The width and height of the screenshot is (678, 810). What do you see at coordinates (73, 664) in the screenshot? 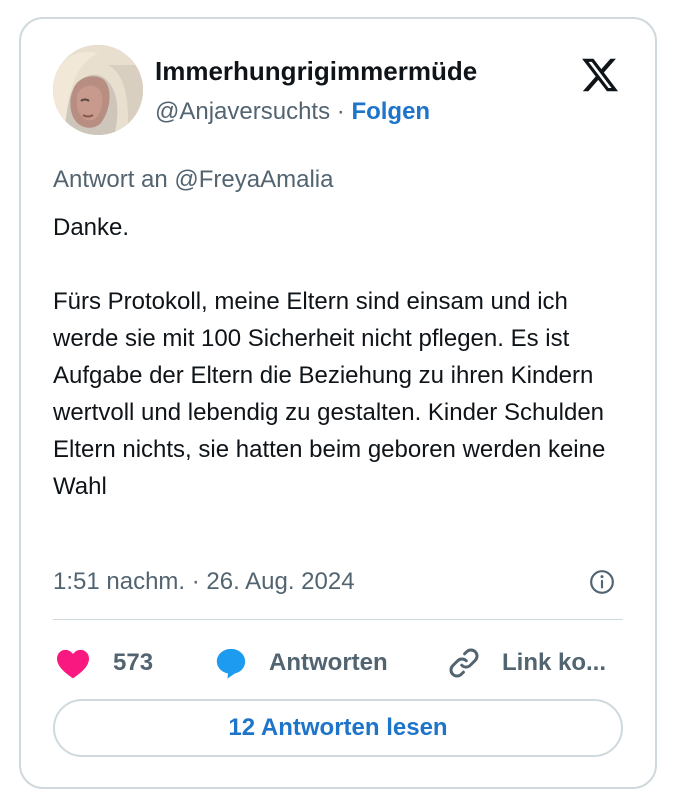
I see `heart-icon` at bounding box center [73, 664].